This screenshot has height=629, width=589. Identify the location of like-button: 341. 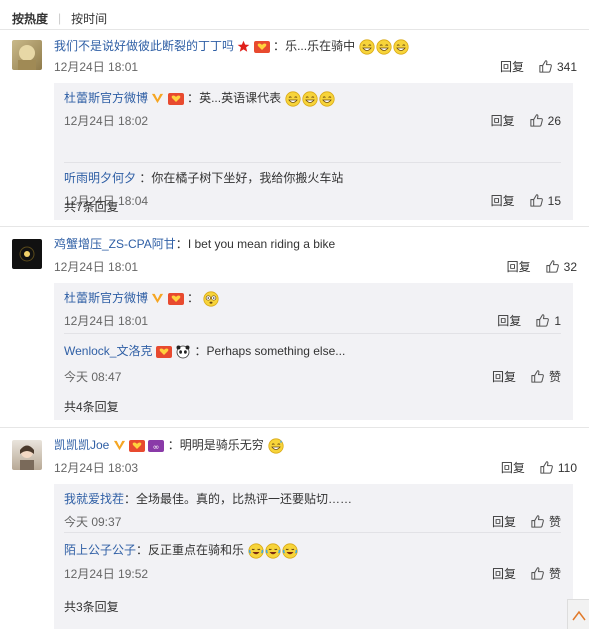
(557, 66).